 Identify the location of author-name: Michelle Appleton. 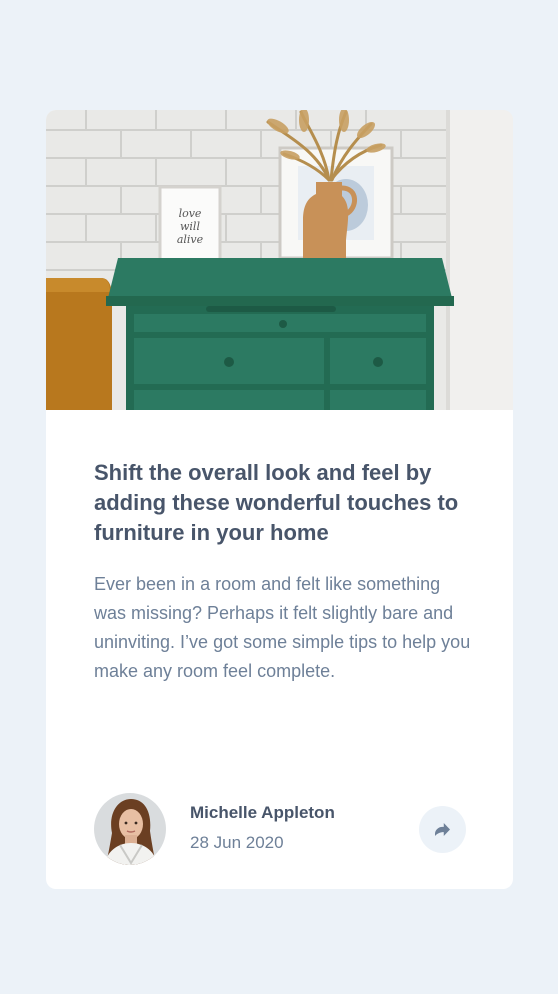
(262, 812).